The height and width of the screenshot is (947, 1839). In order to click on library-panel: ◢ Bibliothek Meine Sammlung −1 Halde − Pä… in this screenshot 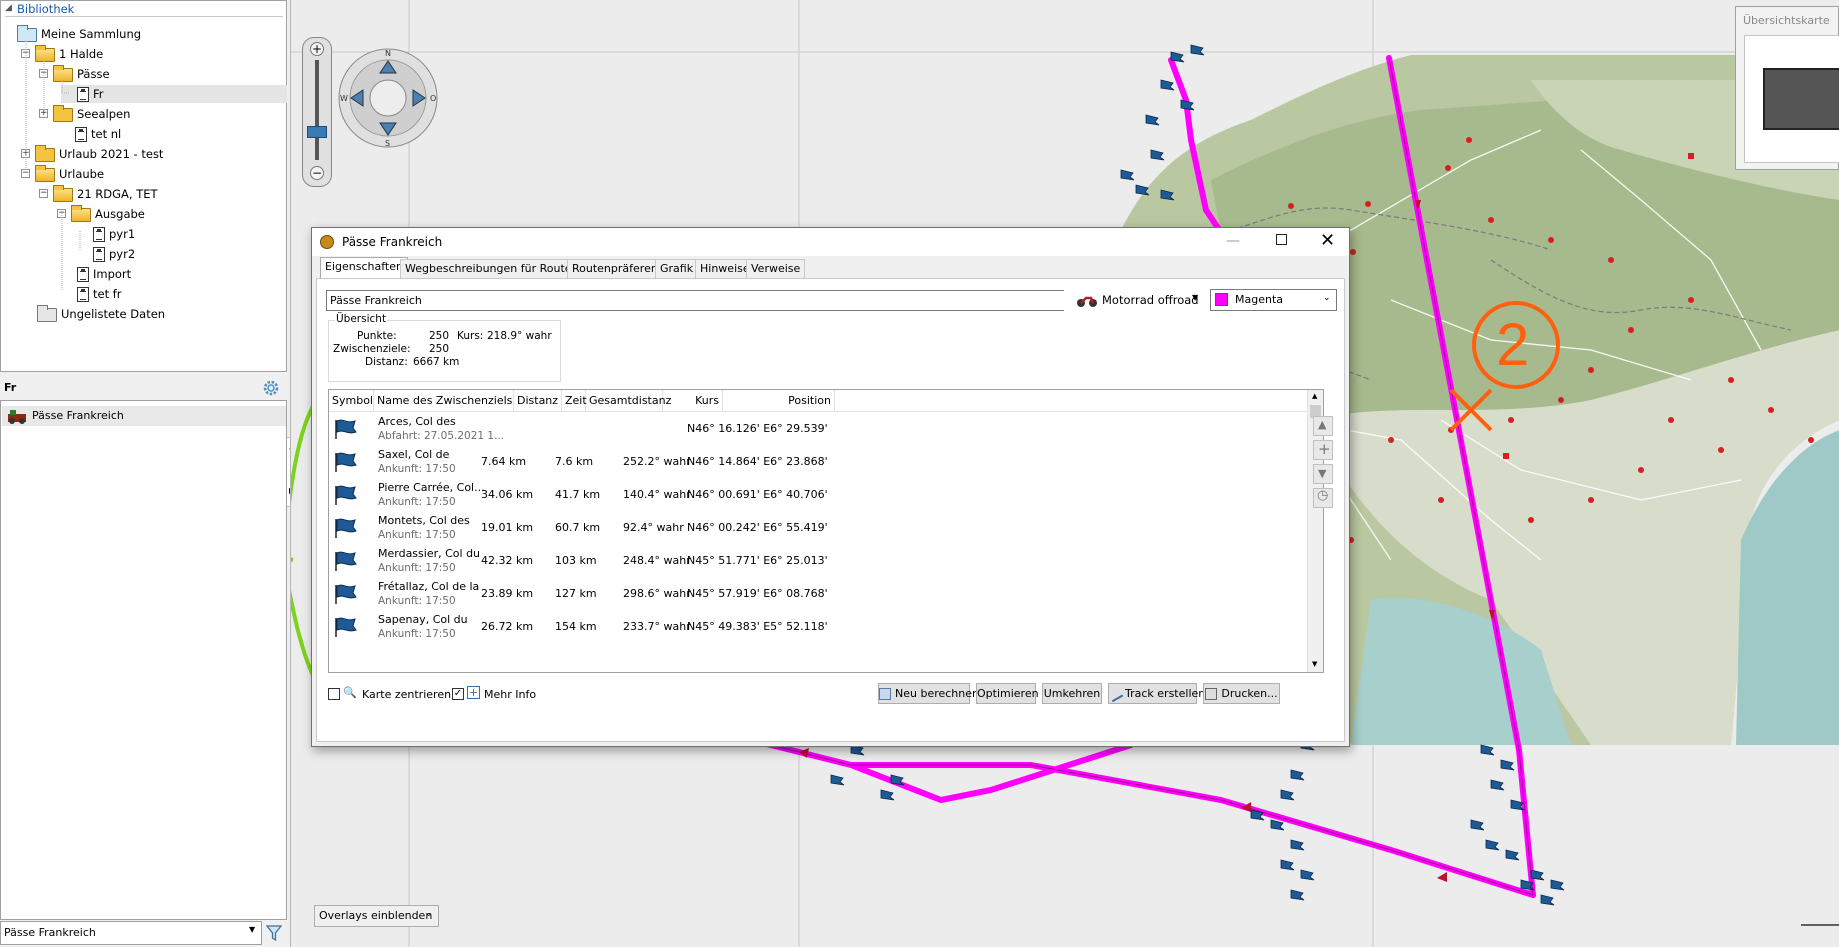, I will do `click(143, 186)`.